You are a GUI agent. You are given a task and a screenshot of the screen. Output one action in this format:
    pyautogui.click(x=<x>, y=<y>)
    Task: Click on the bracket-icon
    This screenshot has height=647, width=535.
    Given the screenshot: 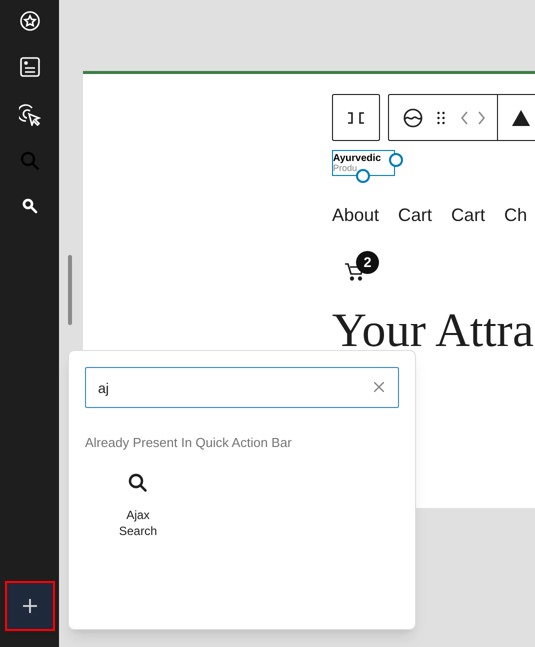 What is the action you would take?
    pyautogui.click(x=356, y=118)
    